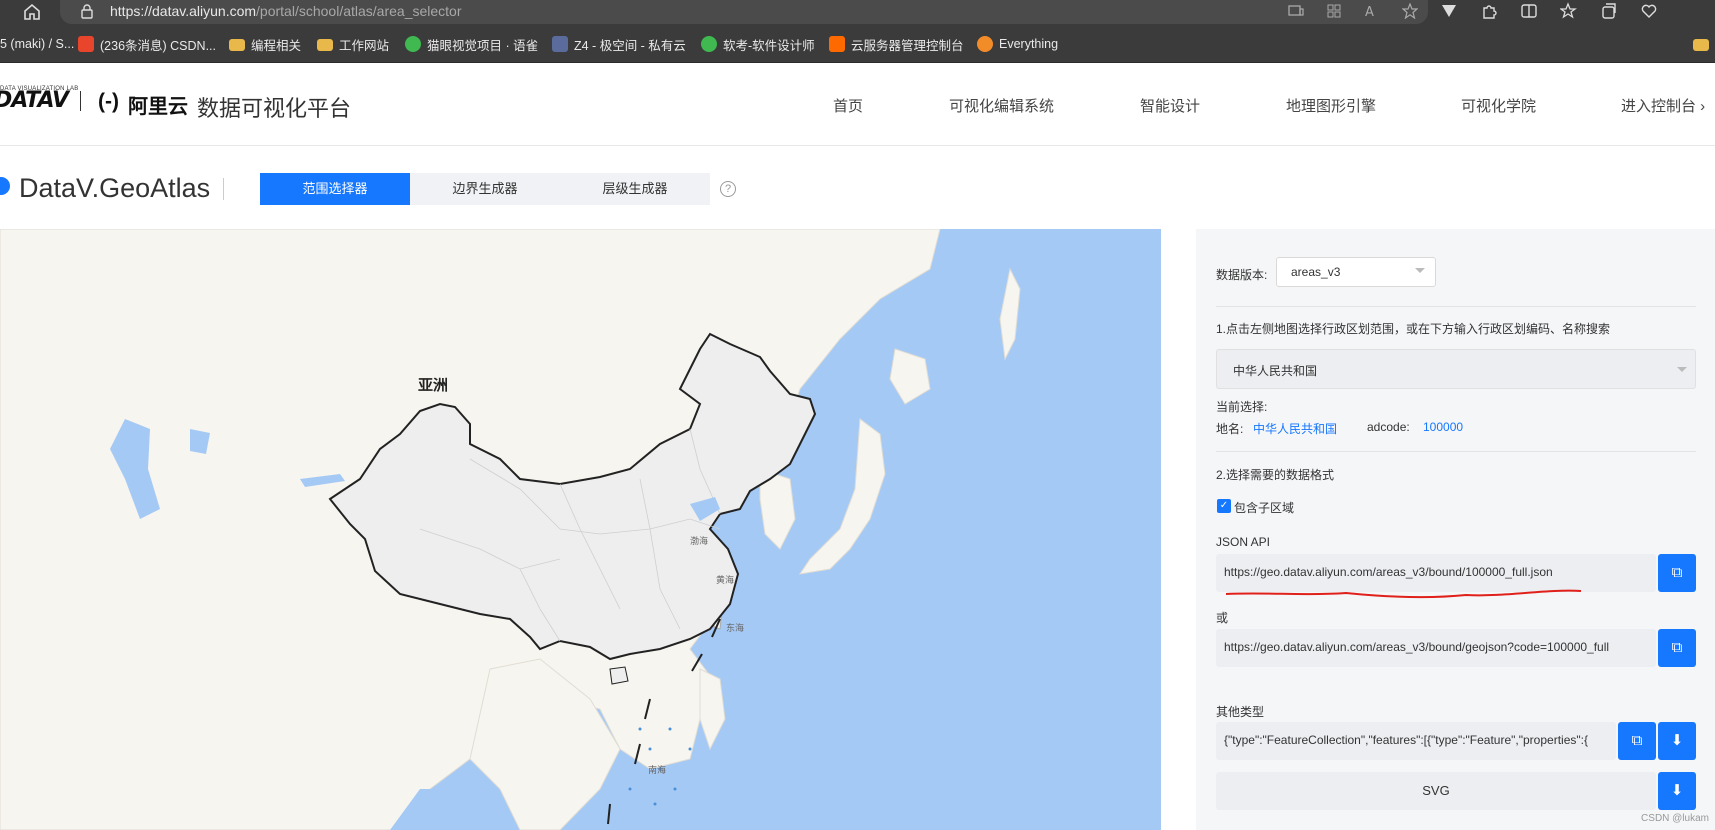 The width and height of the screenshot is (1715, 830). What do you see at coordinates (1242, 275) in the screenshot?
I see `version-label: 数据版本:` at bounding box center [1242, 275].